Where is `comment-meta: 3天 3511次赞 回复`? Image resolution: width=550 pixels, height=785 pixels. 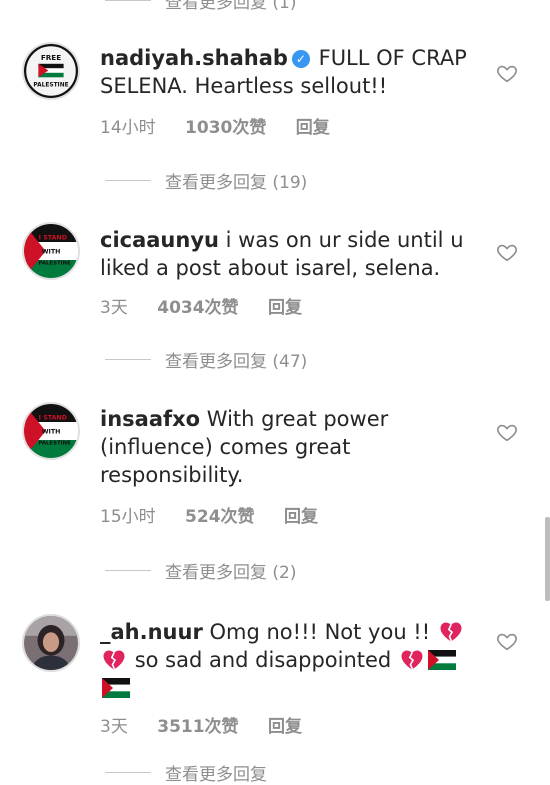
comment-meta: 3天 3511次赞 回复 is located at coordinates (213, 724).